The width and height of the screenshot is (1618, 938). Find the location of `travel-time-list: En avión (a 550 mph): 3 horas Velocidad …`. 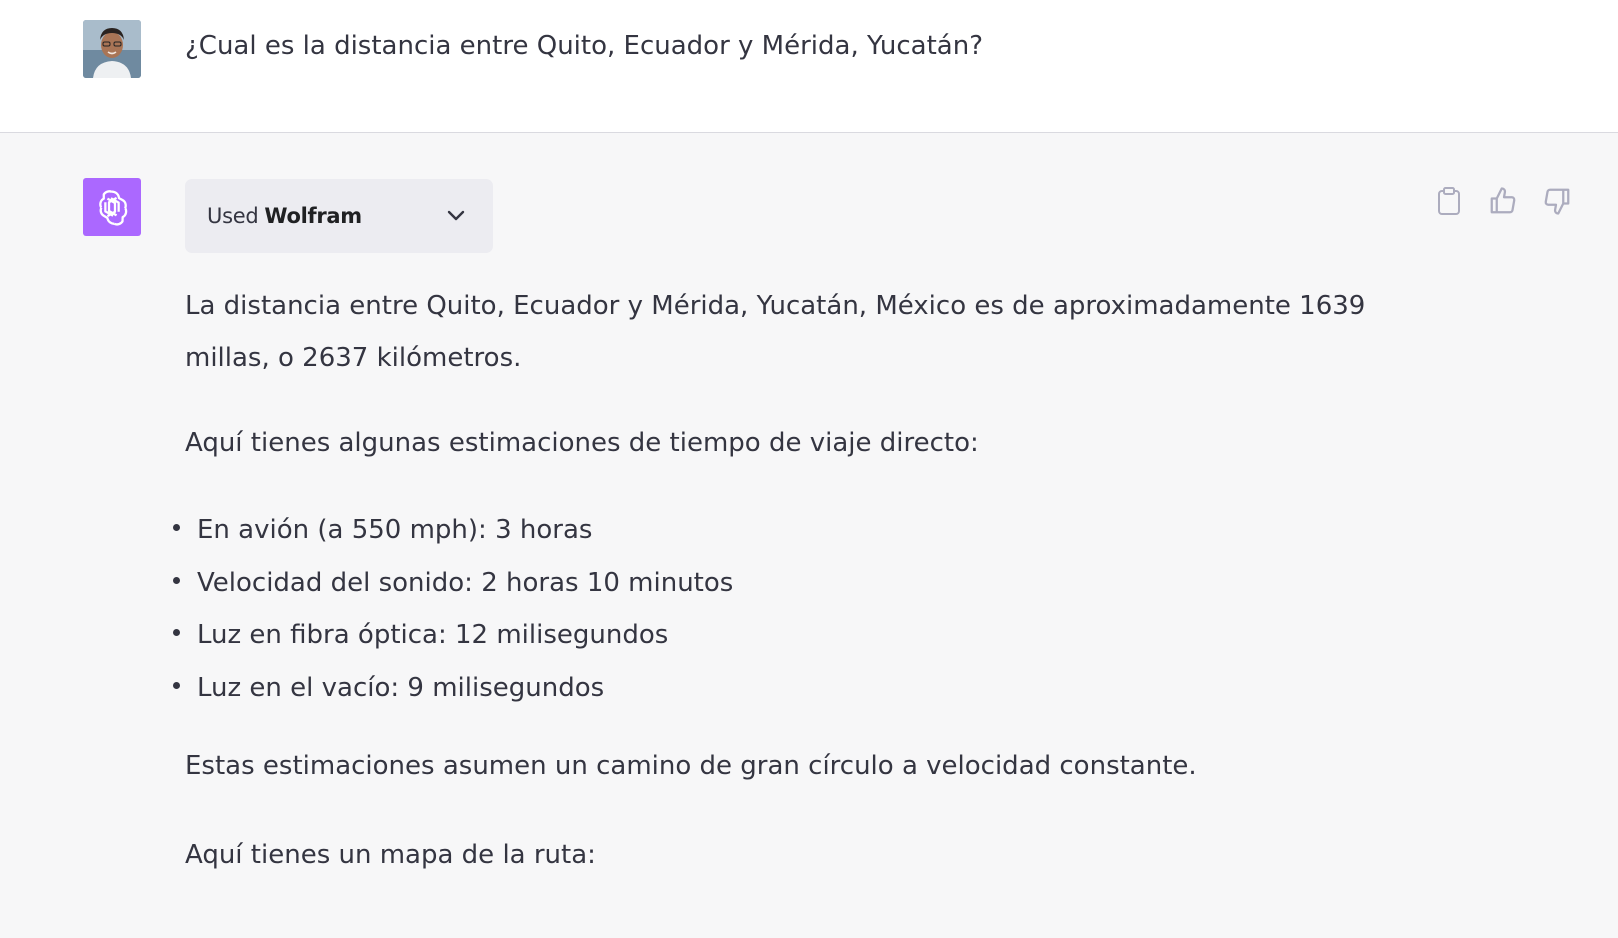

travel-time-list: En avión (a 550 mph): 3 horas Velocidad … is located at coordinates (449, 615).